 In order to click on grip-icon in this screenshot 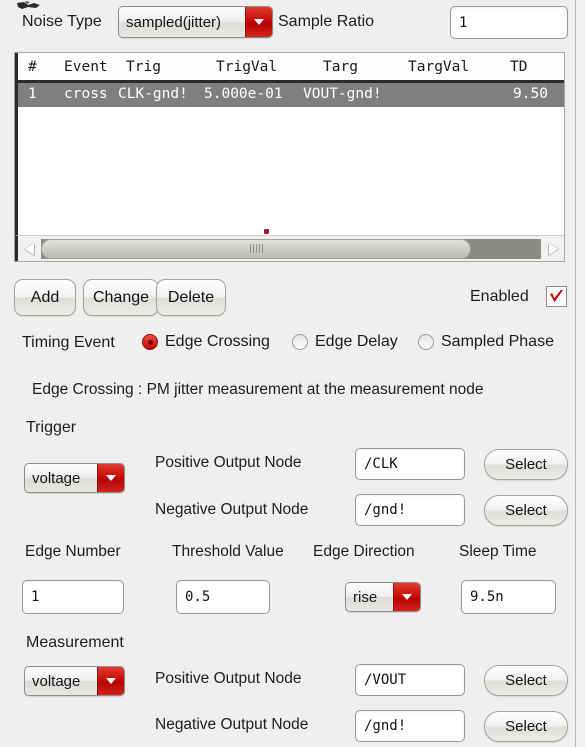, I will do `click(256, 248)`.